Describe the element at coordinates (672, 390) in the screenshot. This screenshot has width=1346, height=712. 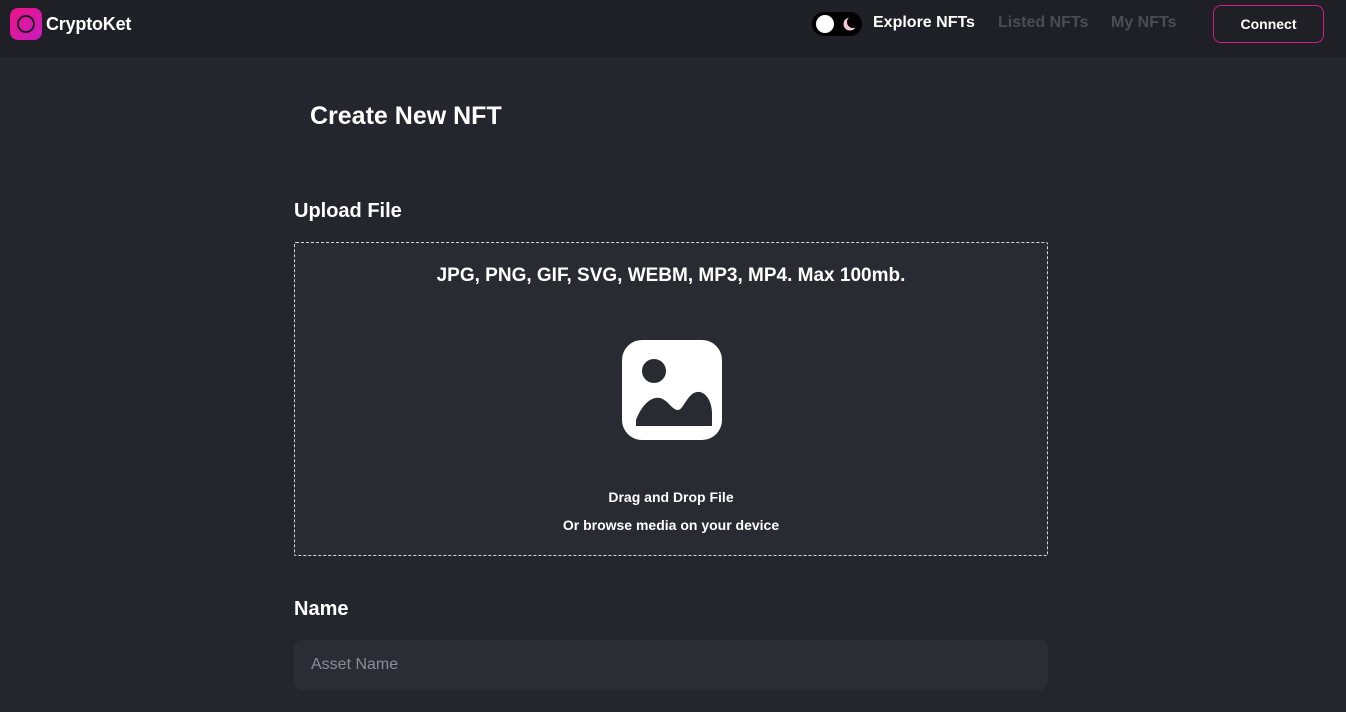
I see `image-icon` at that location.